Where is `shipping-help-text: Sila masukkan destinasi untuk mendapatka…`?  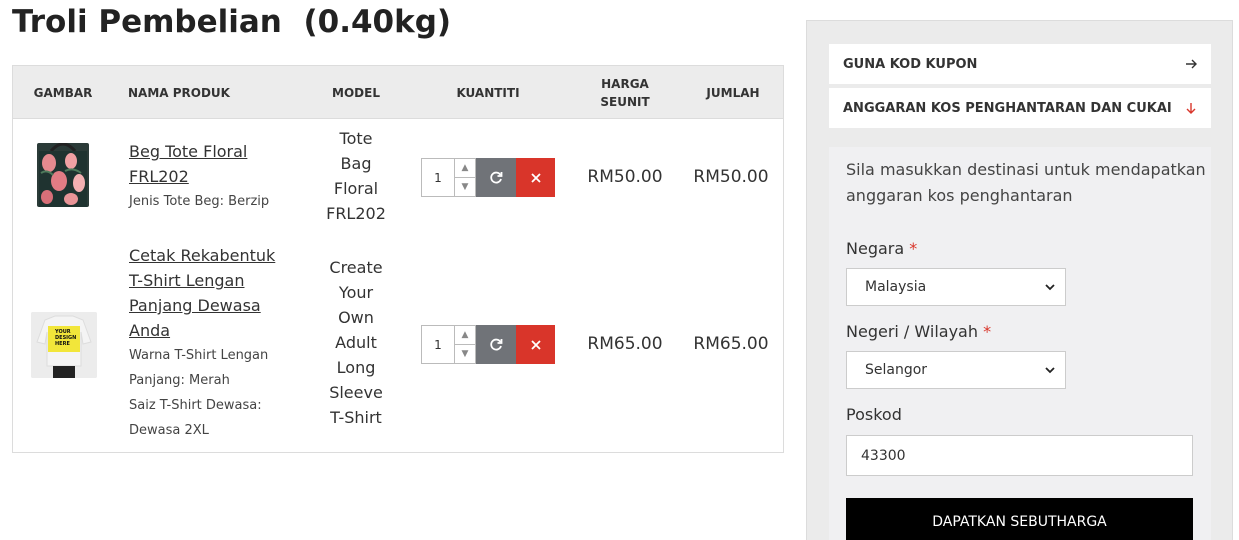 shipping-help-text: Sila masukkan destinasi untuk mendapatka… is located at coordinates (1026, 182).